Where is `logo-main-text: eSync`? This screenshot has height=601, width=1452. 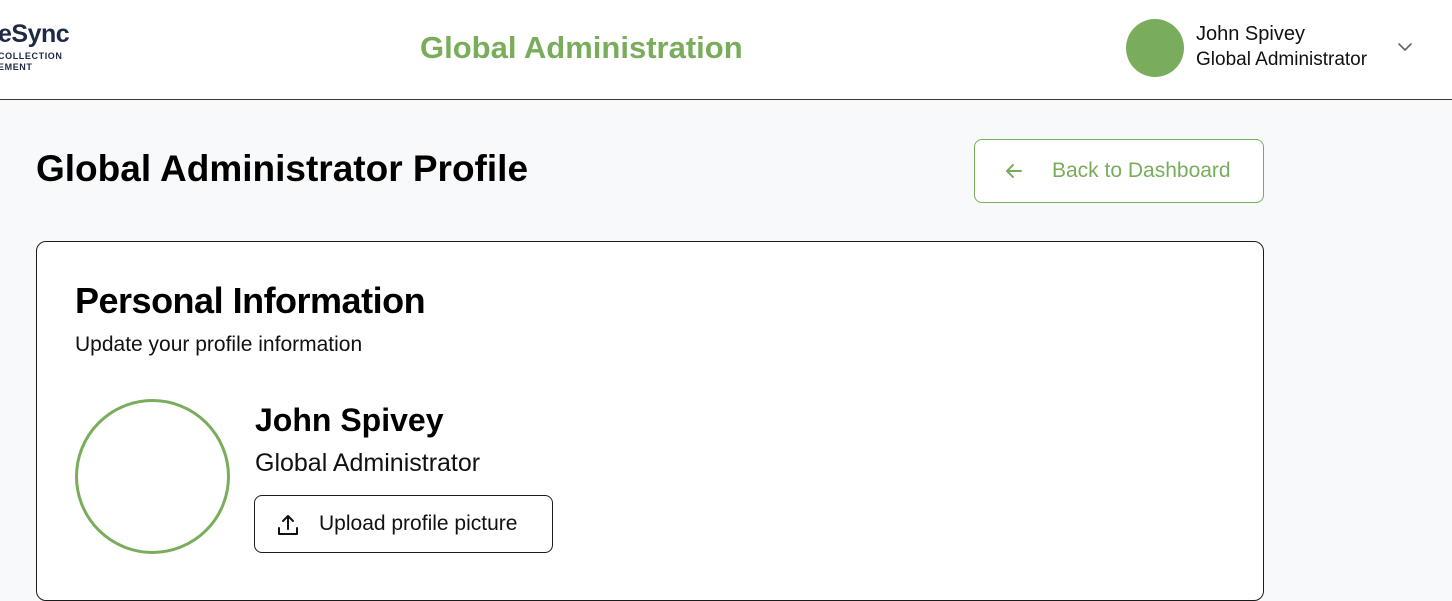
logo-main-text: eSync is located at coordinates (35, 34).